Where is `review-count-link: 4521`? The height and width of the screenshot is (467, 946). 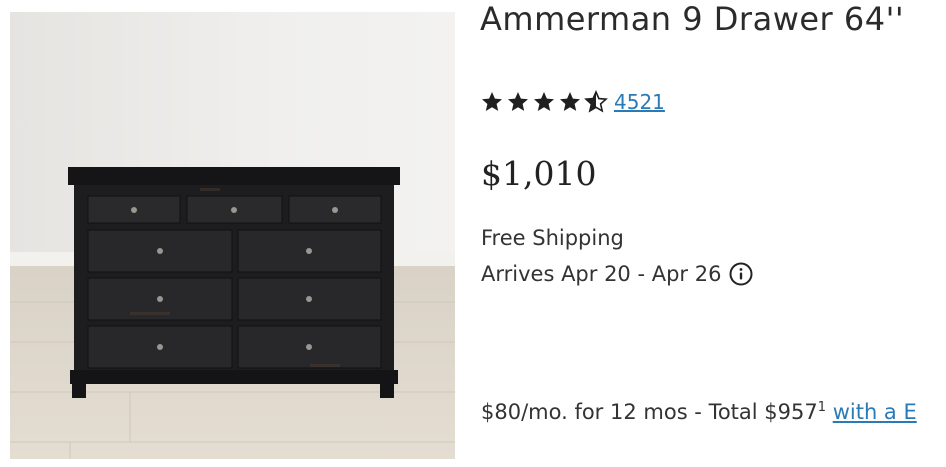
review-count-link: 4521 is located at coordinates (639, 102).